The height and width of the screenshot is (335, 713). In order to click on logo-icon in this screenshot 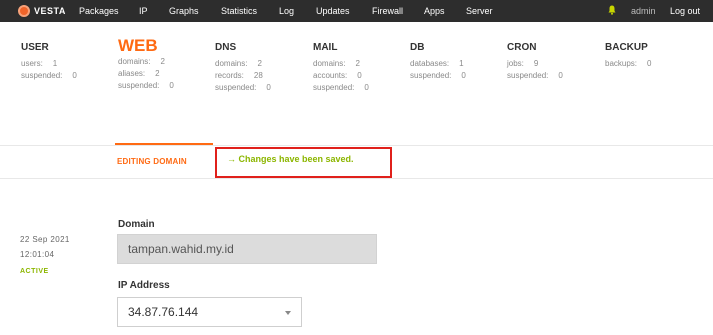, I will do `click(24, 11)`.